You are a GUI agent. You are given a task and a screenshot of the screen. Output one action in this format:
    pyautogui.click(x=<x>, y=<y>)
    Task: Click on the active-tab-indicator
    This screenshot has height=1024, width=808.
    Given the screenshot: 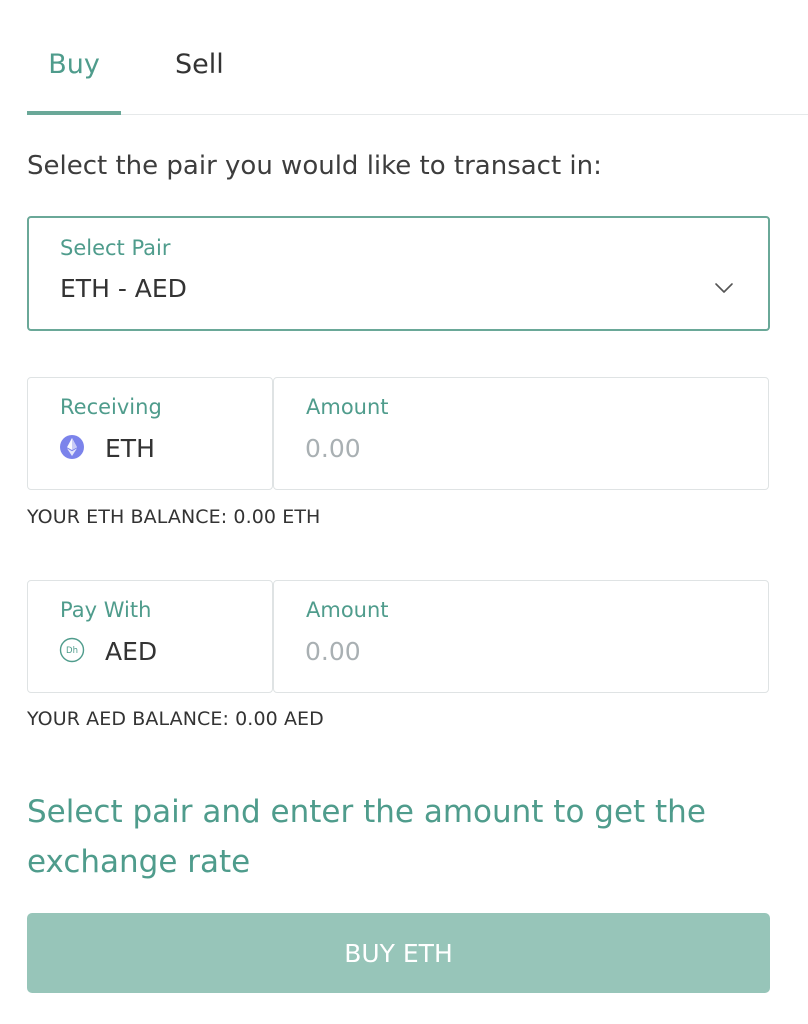 What is the action you would take?
    pyautogui.click(x=74, y=113)
    